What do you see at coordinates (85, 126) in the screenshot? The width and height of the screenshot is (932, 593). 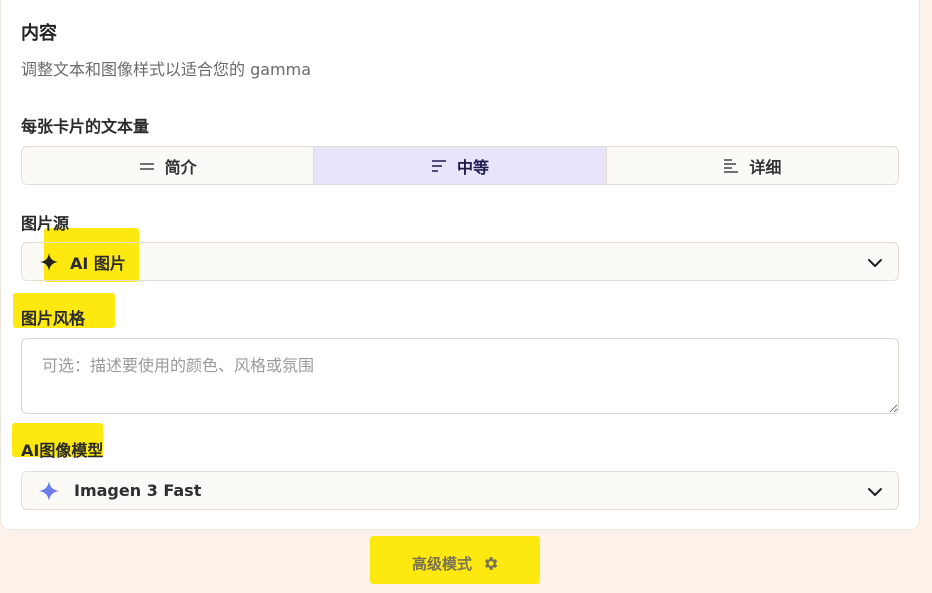 I see `text-amount-label: 每张卡片的文本量` at bounding box center [85, 126].